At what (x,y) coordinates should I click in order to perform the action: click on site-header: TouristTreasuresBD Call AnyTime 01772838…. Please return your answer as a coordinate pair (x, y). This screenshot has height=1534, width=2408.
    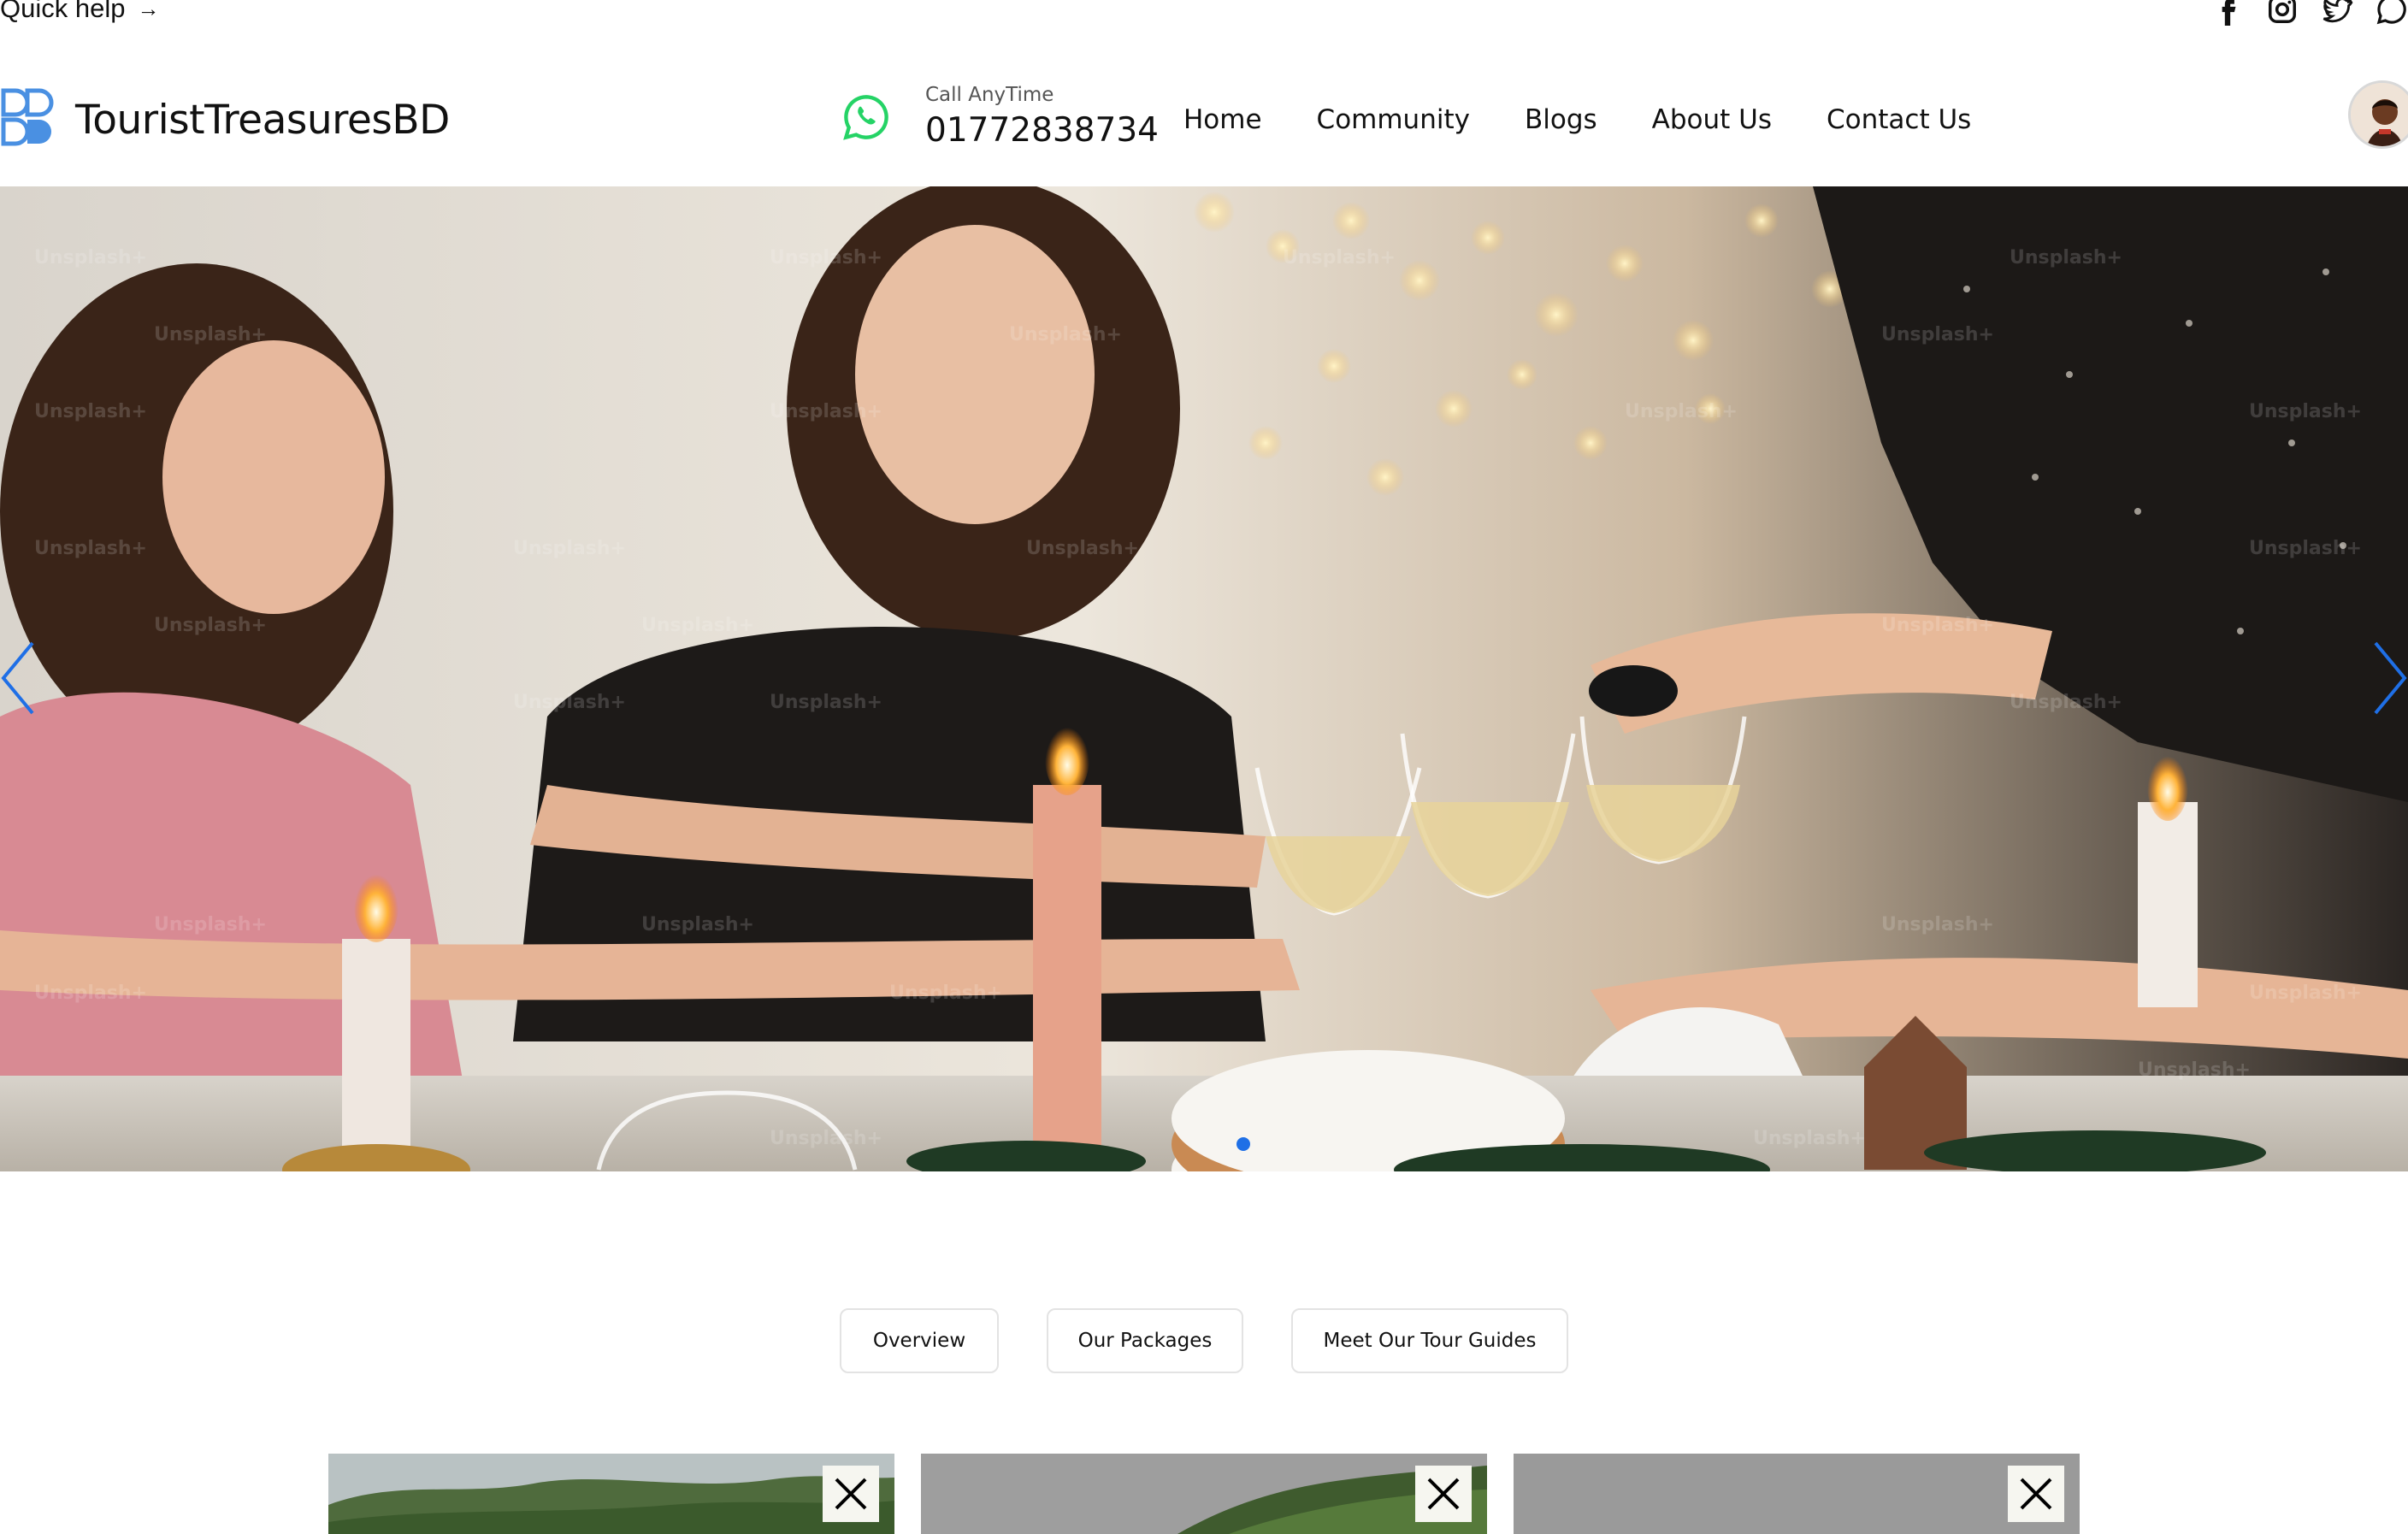
    Looking at the image, I should click on (1204, 127).